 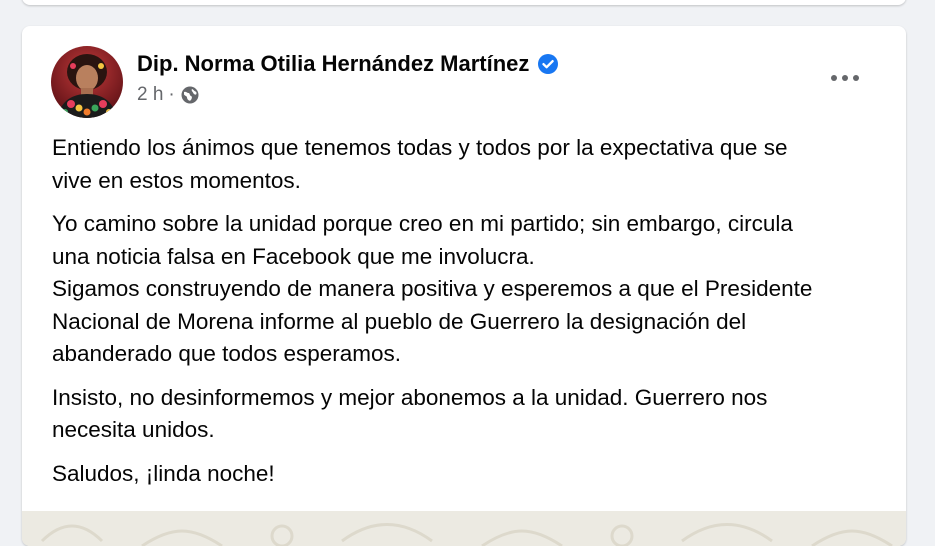 I want to click on text-line: abanderado que todos esperamos., so click(x=227, y=353).